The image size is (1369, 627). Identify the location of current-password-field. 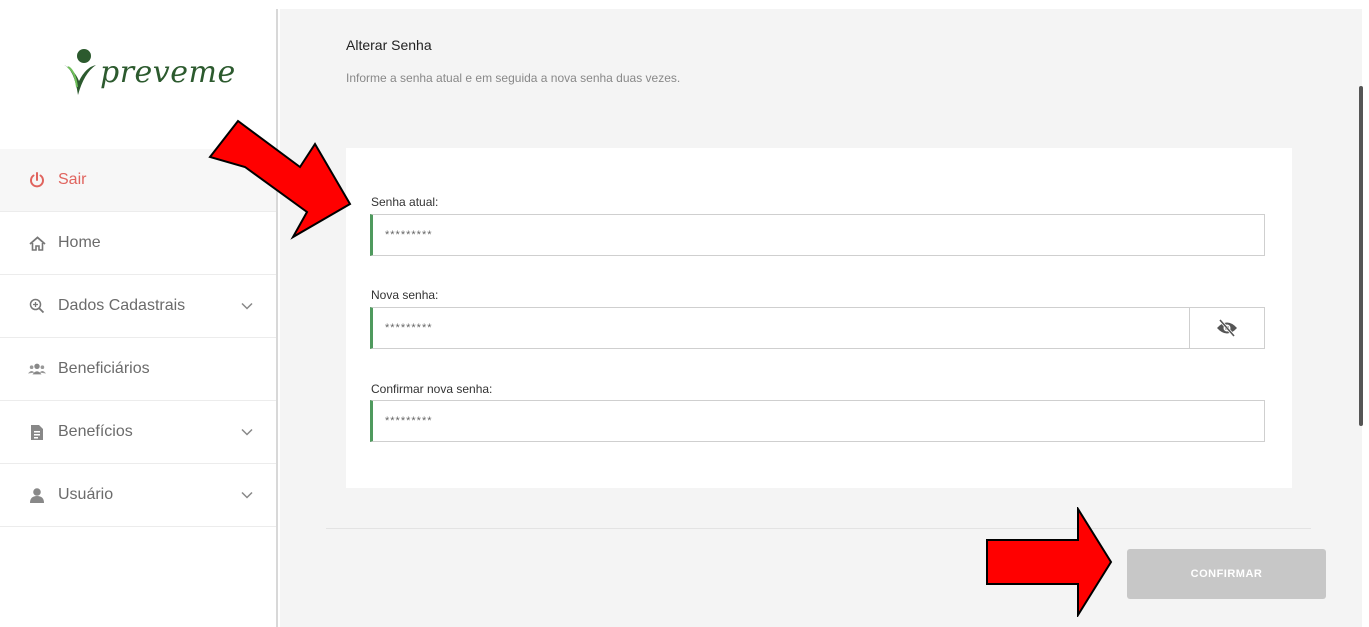
(817, 235).